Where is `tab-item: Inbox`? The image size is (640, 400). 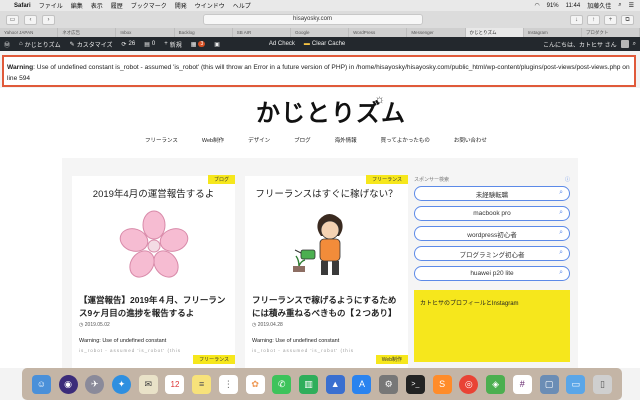 tab-item: Inbox is located at coordinates (145, 32).